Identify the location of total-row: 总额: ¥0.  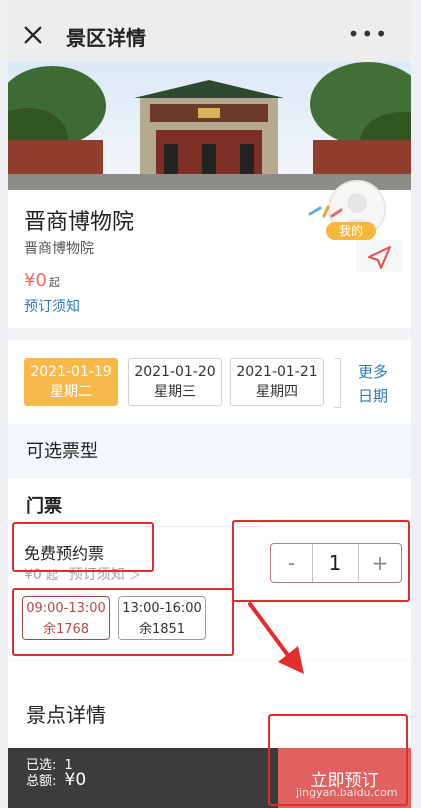
(56, 780).